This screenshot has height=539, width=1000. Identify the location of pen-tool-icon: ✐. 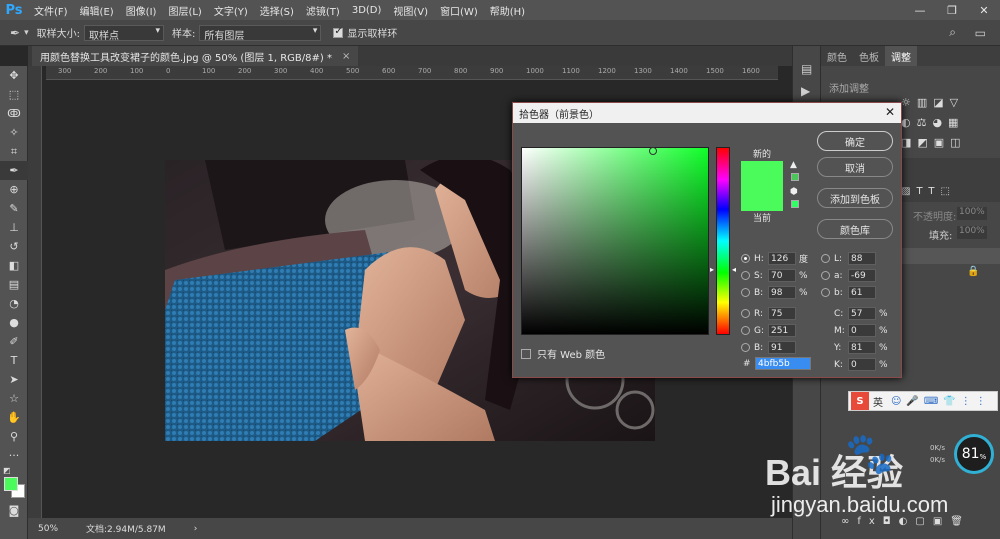
(14, 341).